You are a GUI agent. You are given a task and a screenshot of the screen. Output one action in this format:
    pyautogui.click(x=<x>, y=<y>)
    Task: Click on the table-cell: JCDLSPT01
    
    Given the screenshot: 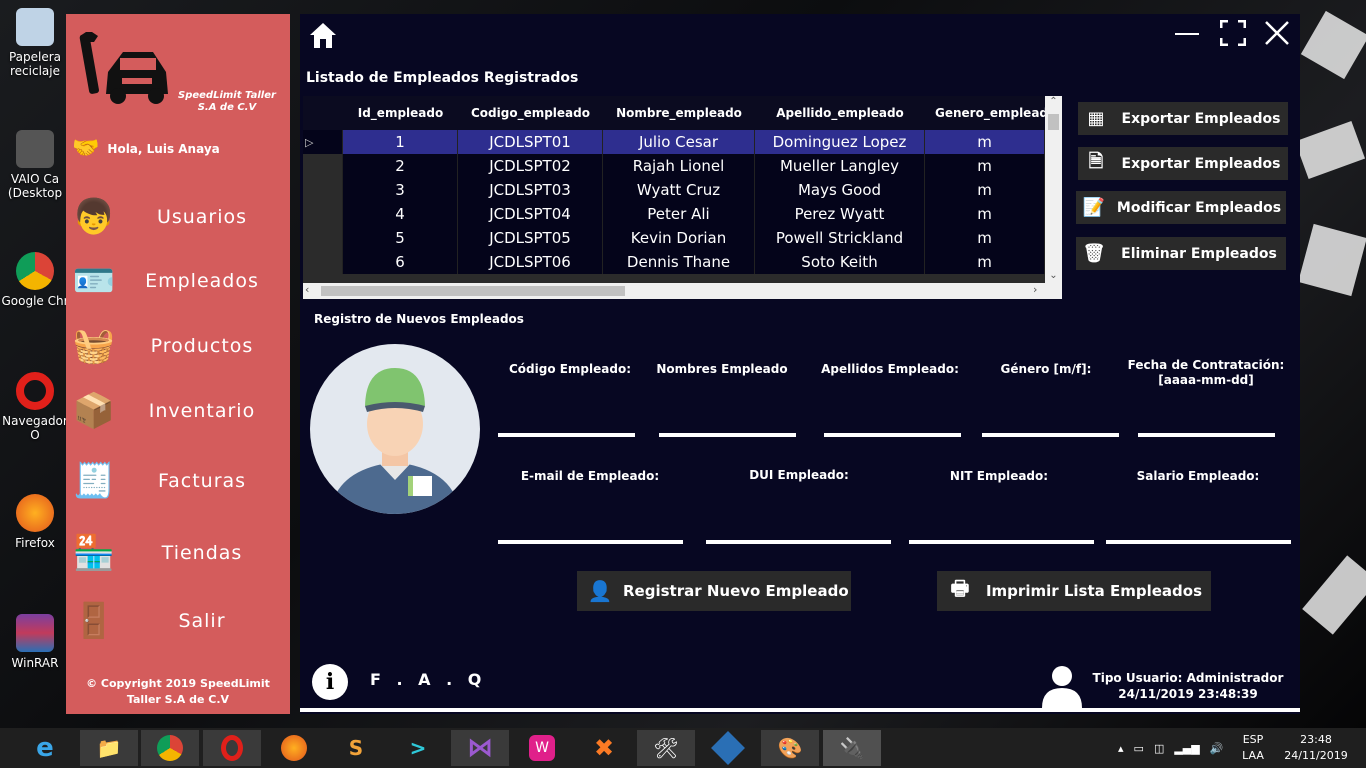 What is the action you would take?
    pyautogui.click(x=530, y=142)
    